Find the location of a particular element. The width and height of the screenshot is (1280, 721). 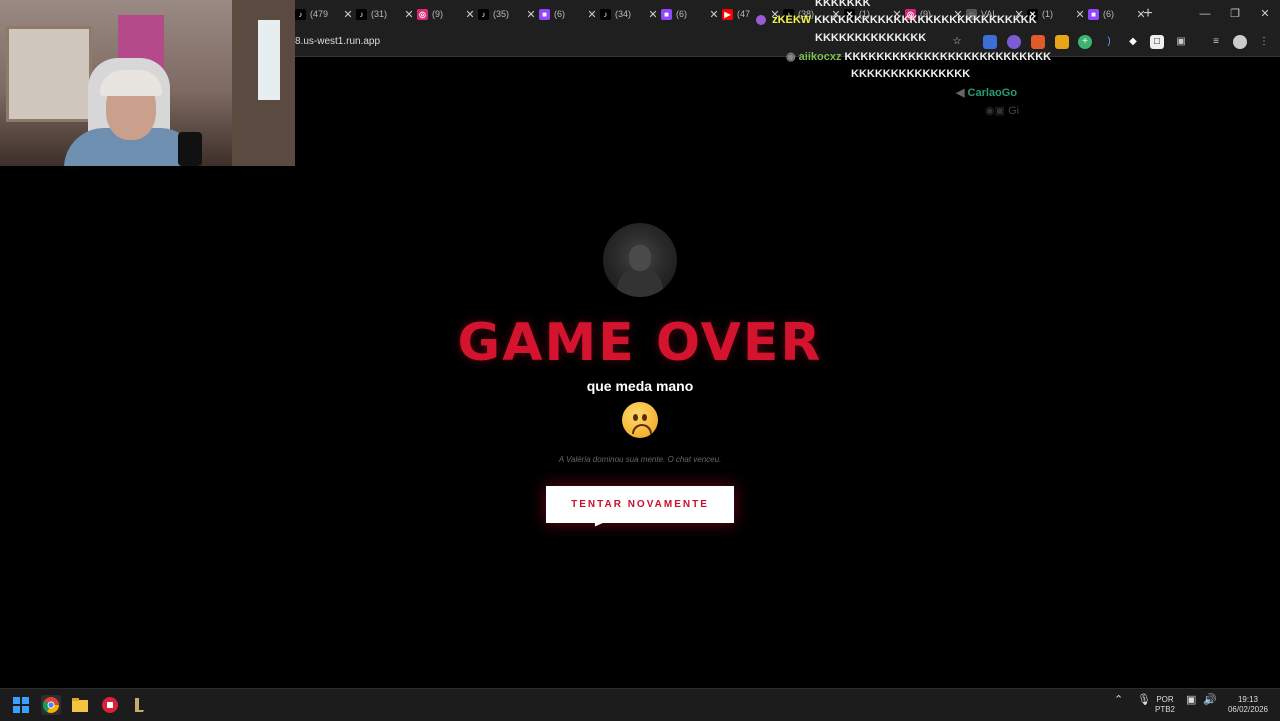

windows-start-icon is located at coordinates (21, 705).